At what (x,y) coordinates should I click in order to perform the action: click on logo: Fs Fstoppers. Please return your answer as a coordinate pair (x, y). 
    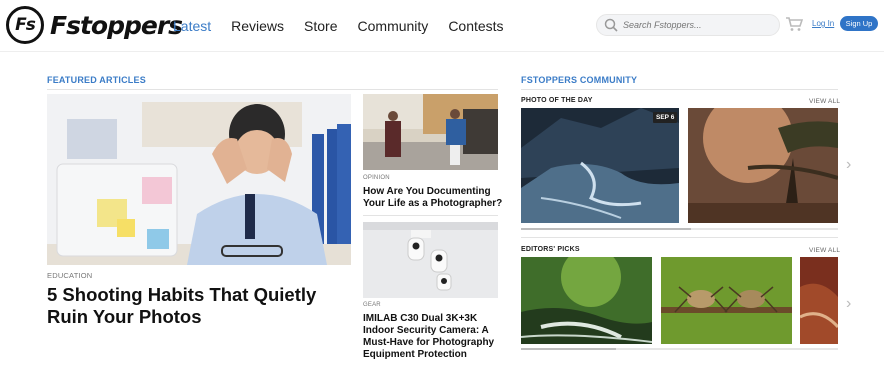
    Looking at the image, I should click on (94, 25).